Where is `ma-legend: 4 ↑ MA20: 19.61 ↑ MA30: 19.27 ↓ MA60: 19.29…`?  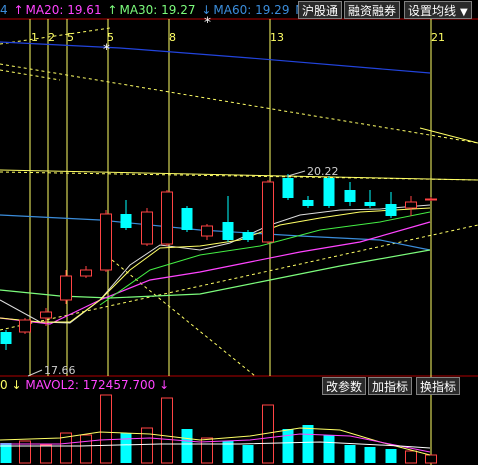
ma-legend: 4 ↑ MA20: 19.61 ↑ MA30: 19.27 ↓ MA60: 19.29… is located at coordinates (158, 10).